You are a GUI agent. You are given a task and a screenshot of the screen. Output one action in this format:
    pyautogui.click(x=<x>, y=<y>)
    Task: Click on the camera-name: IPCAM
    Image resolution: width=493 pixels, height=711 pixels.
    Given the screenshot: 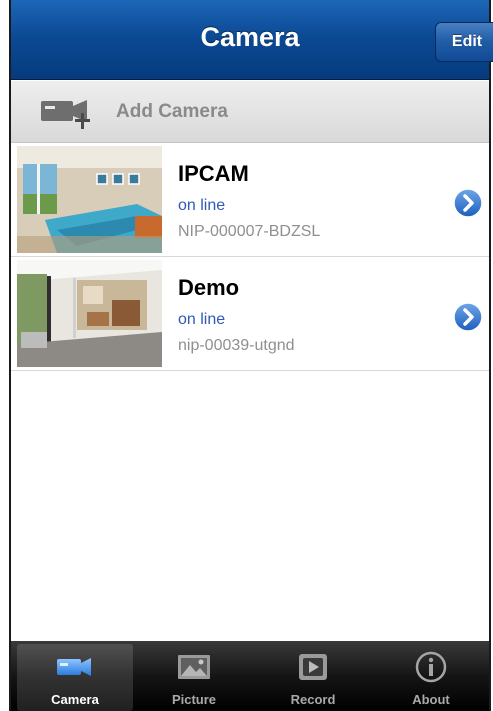 What is the action you would take?
    pyautogui.click(x=213, y=173)
    